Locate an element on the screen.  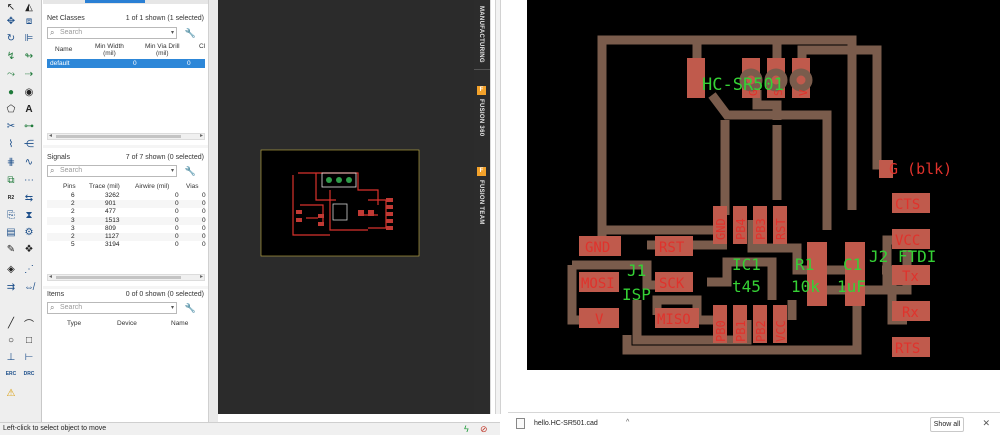
table-row: 2 1127 0 0 is located at coordinates (126, 237).